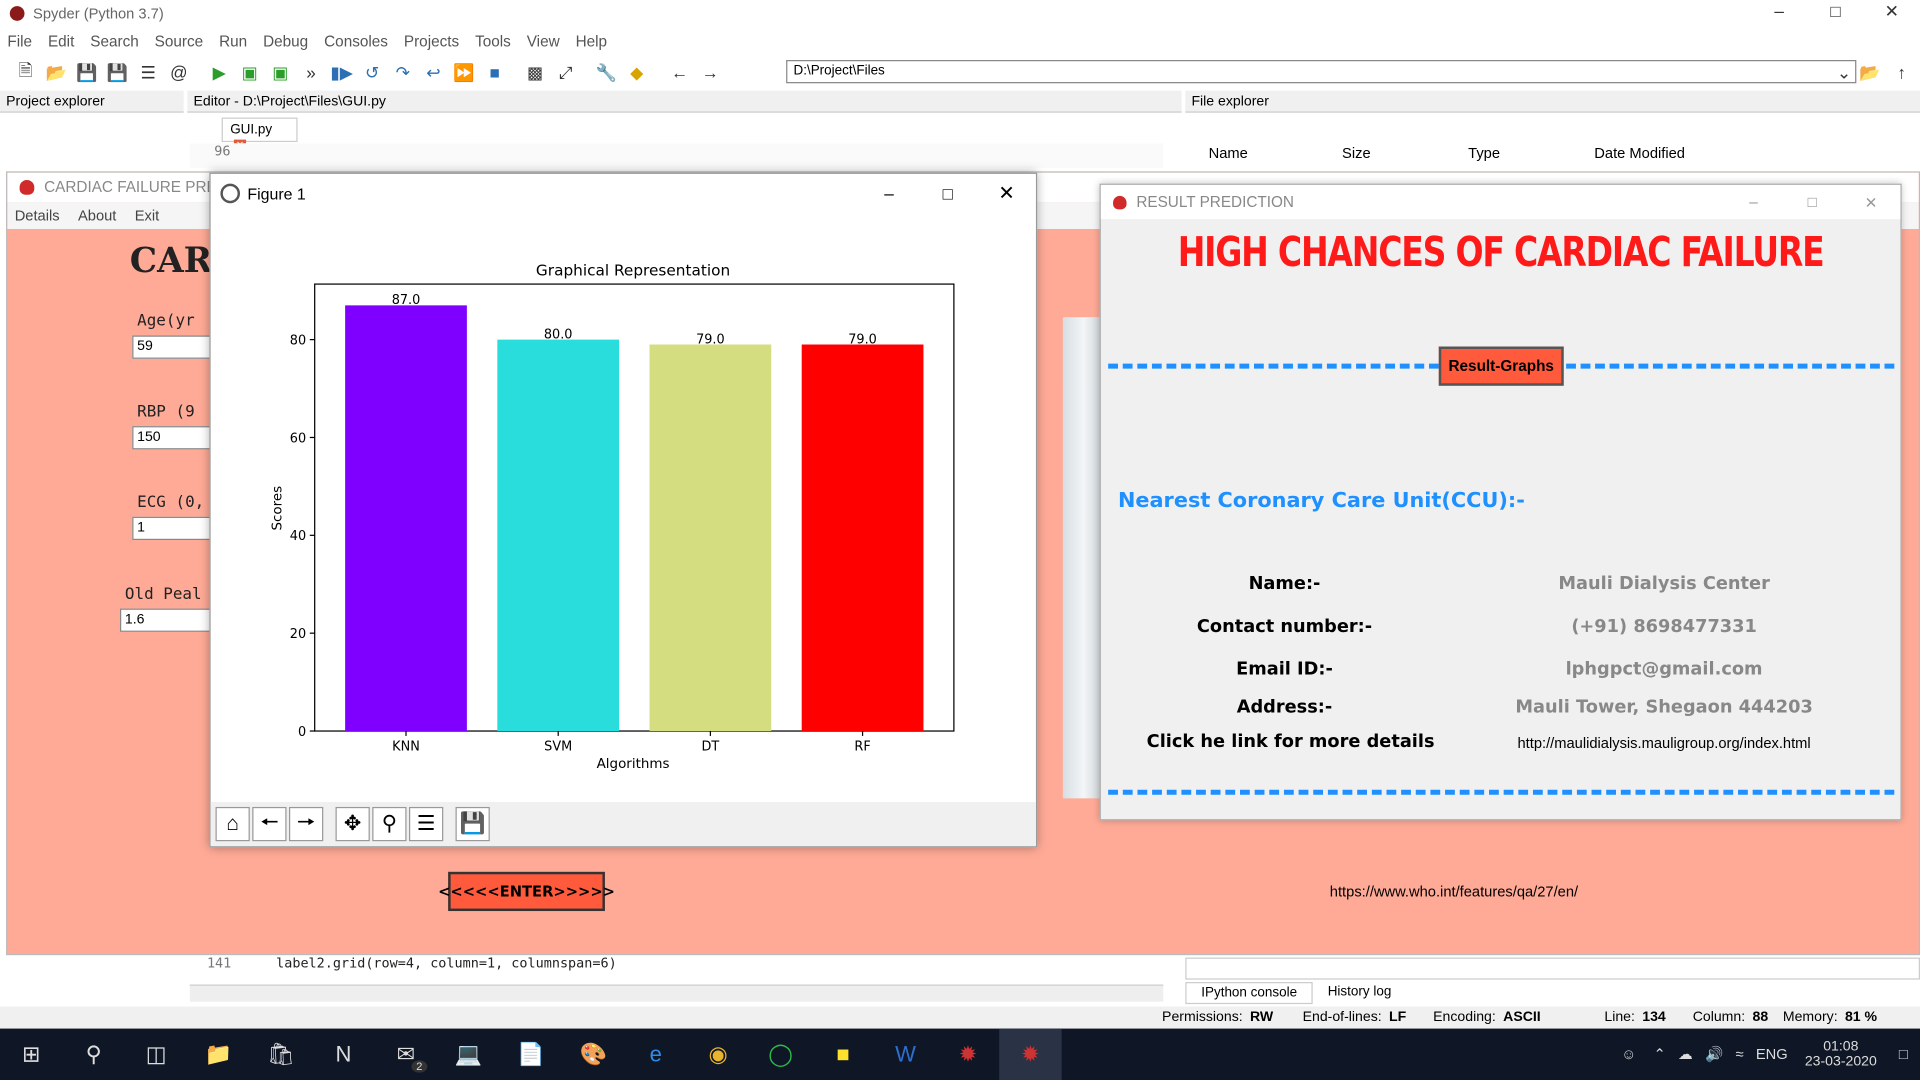 This screenshot has height=1080, width=1920. What do you see at coordinates (31, 1054) in the screenshot?
I see `windows-start-icon: ⊞` at bounding box center [31, 1054].